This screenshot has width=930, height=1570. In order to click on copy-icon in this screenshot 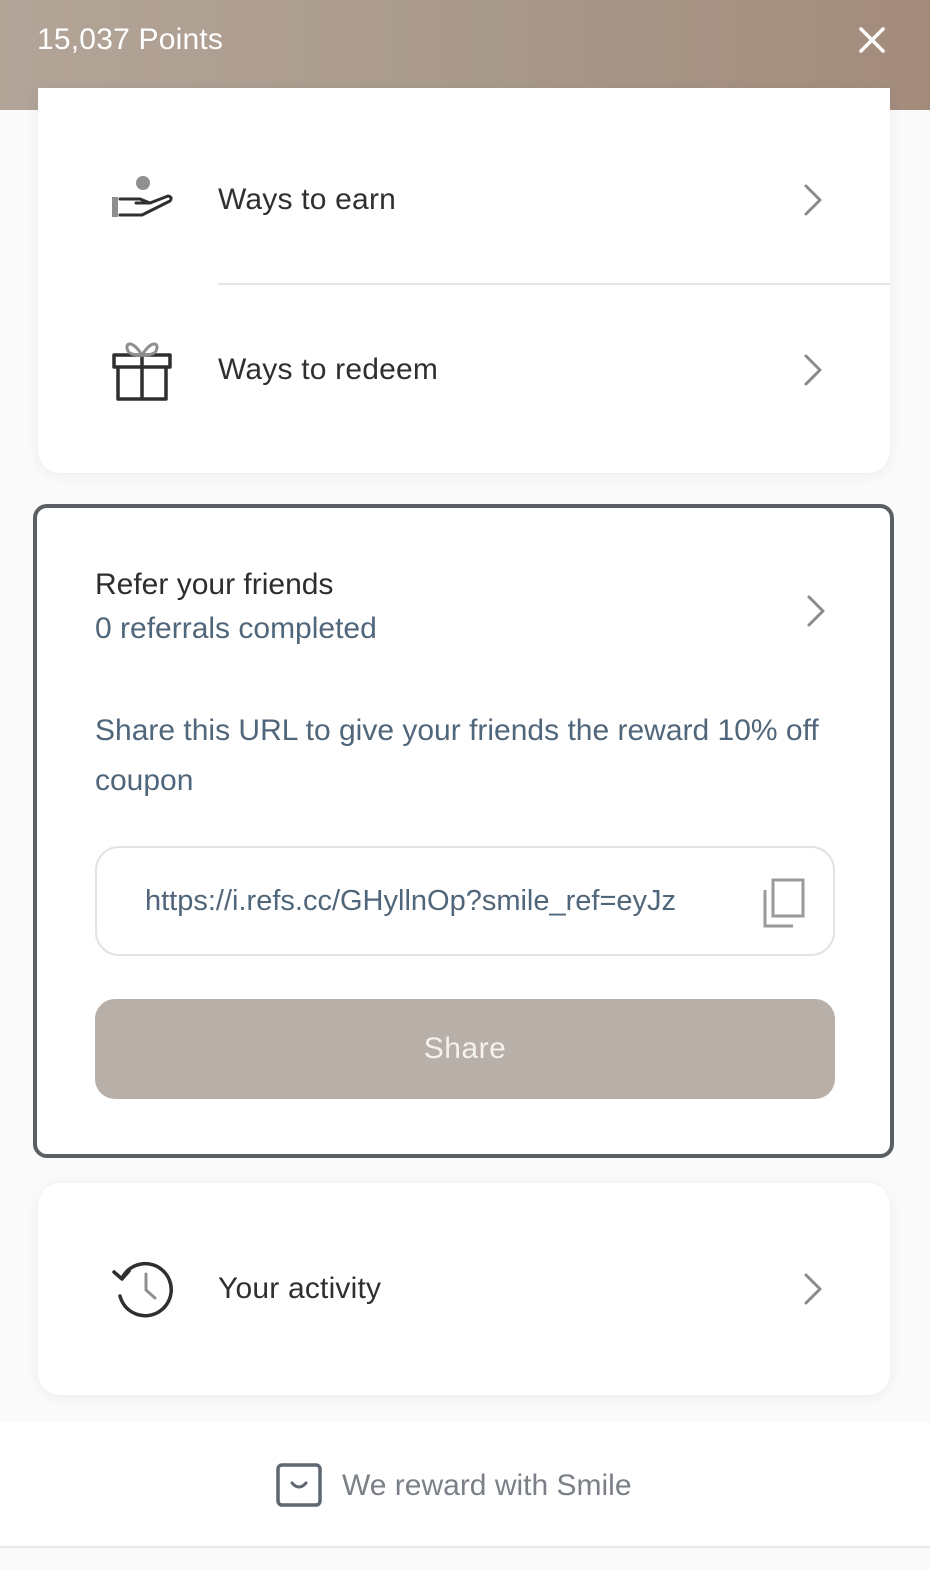, I will do `click(784, 903)`.